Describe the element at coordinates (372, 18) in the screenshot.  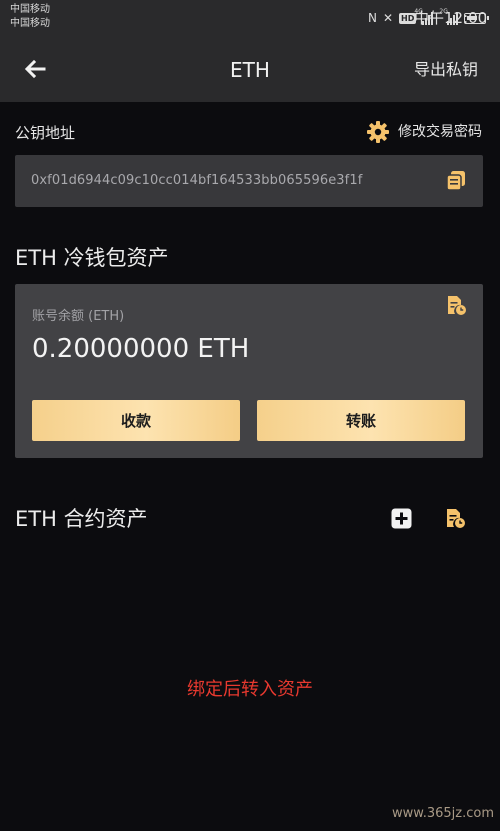
I see `nfc-icon: N` at that location.